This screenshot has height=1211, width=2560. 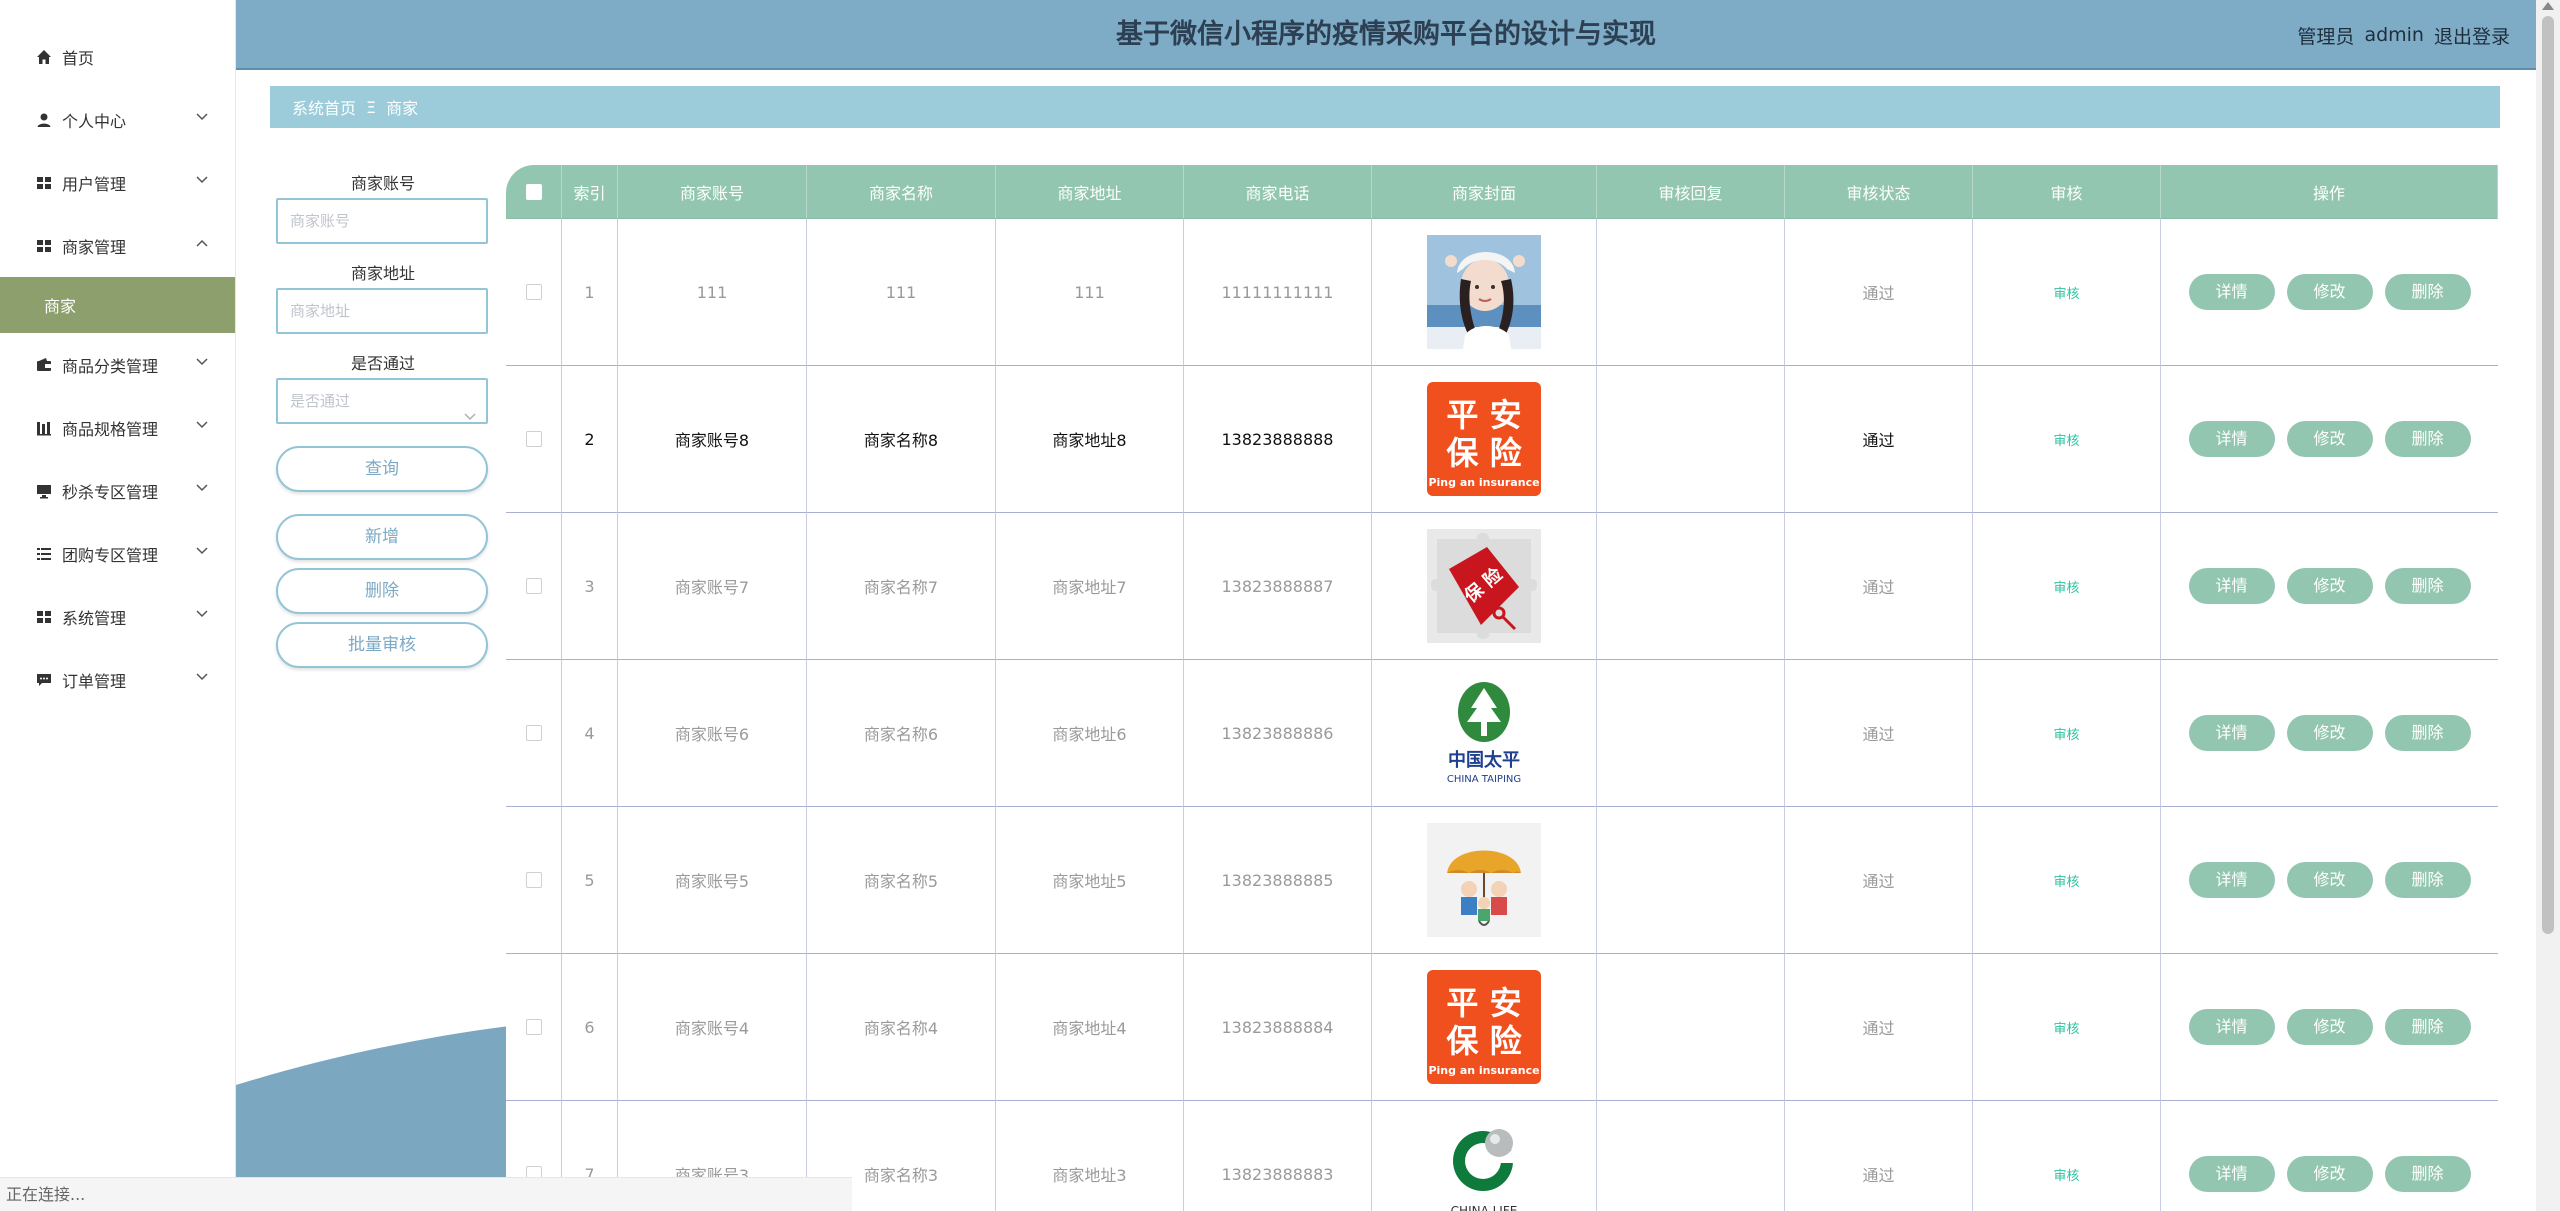 I want to click on breadcrumb-home: 系统首页, so click(x=324, y=107).